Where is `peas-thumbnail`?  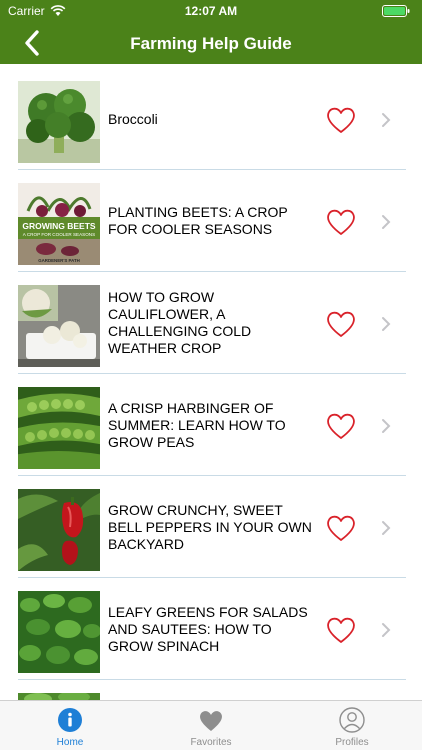 peas-thumbnail is located at coordinates (59, 428).